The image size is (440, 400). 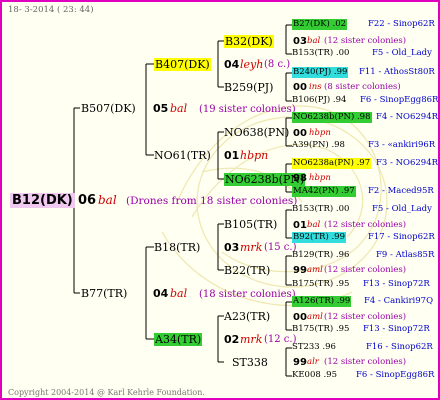 What do you see at coordinates (87, 200) in the screenshot?
I see `root-gen: 06` at bounding box center [87, 200].